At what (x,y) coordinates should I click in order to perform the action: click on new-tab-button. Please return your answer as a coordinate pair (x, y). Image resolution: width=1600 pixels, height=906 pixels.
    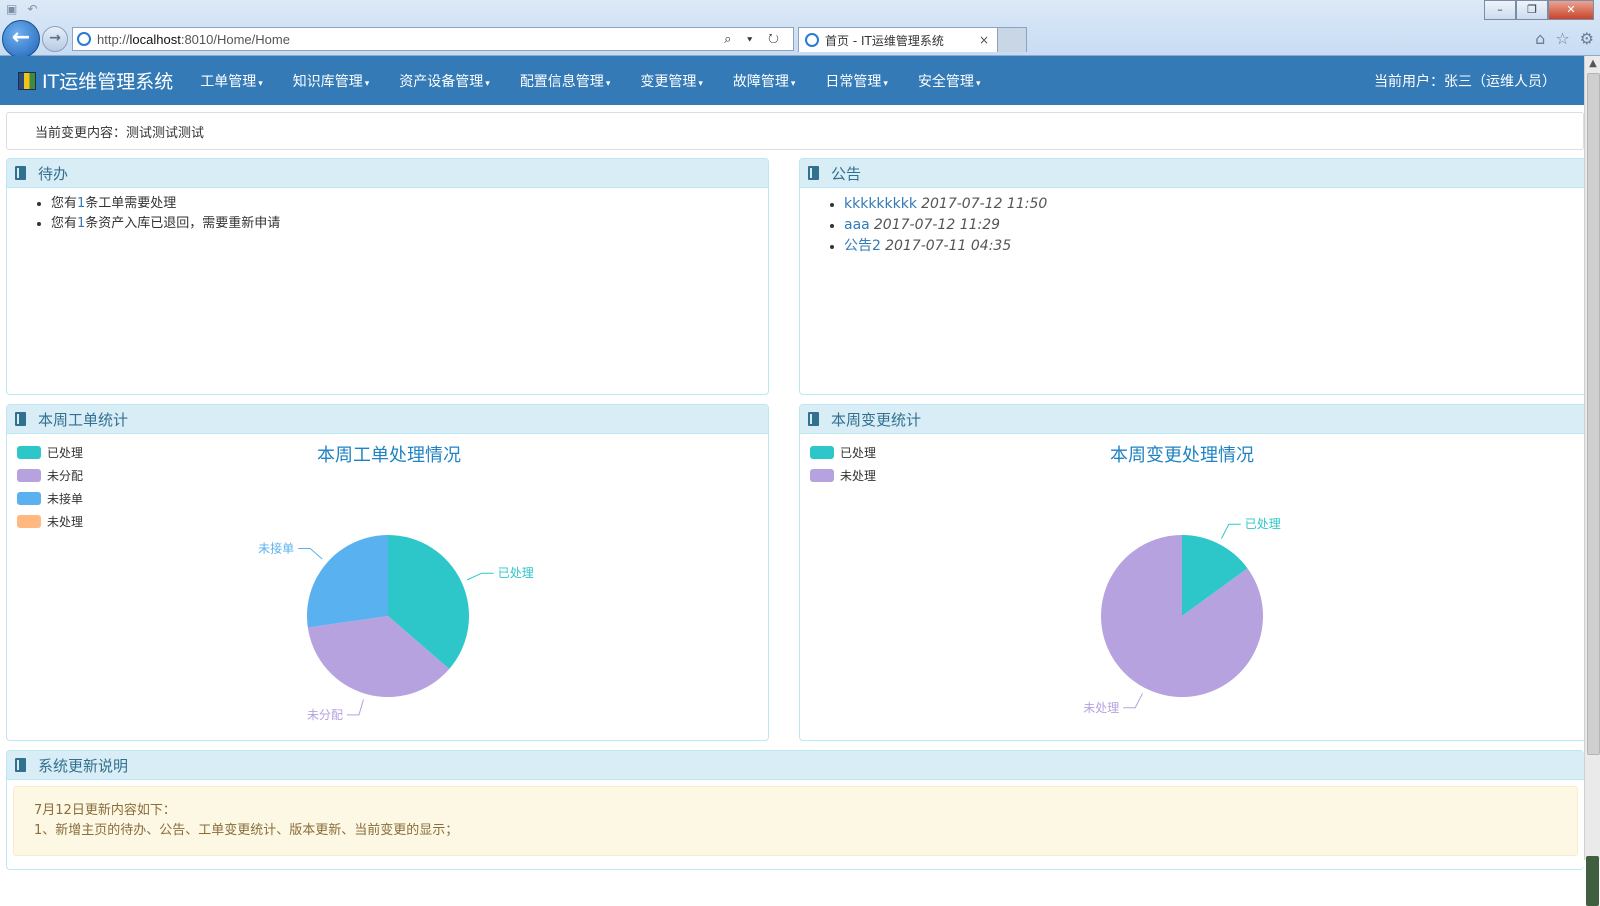
    Looking at the image, I should click on (1012, 39).